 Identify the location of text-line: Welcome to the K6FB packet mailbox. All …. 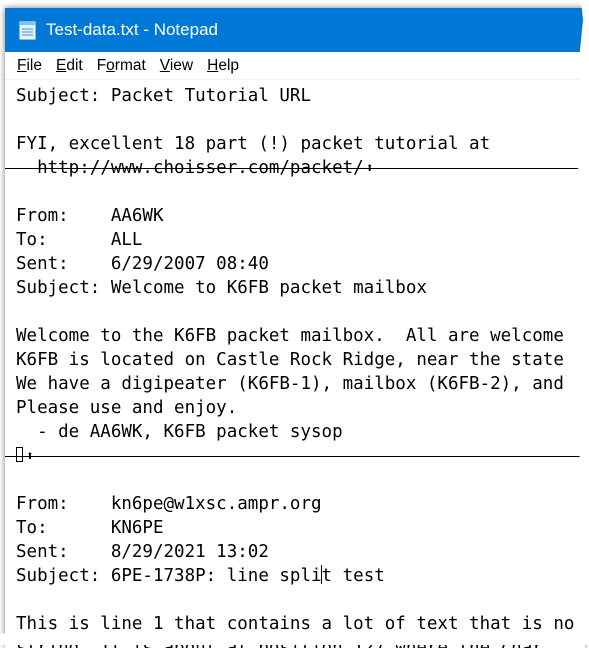
(295, 336).